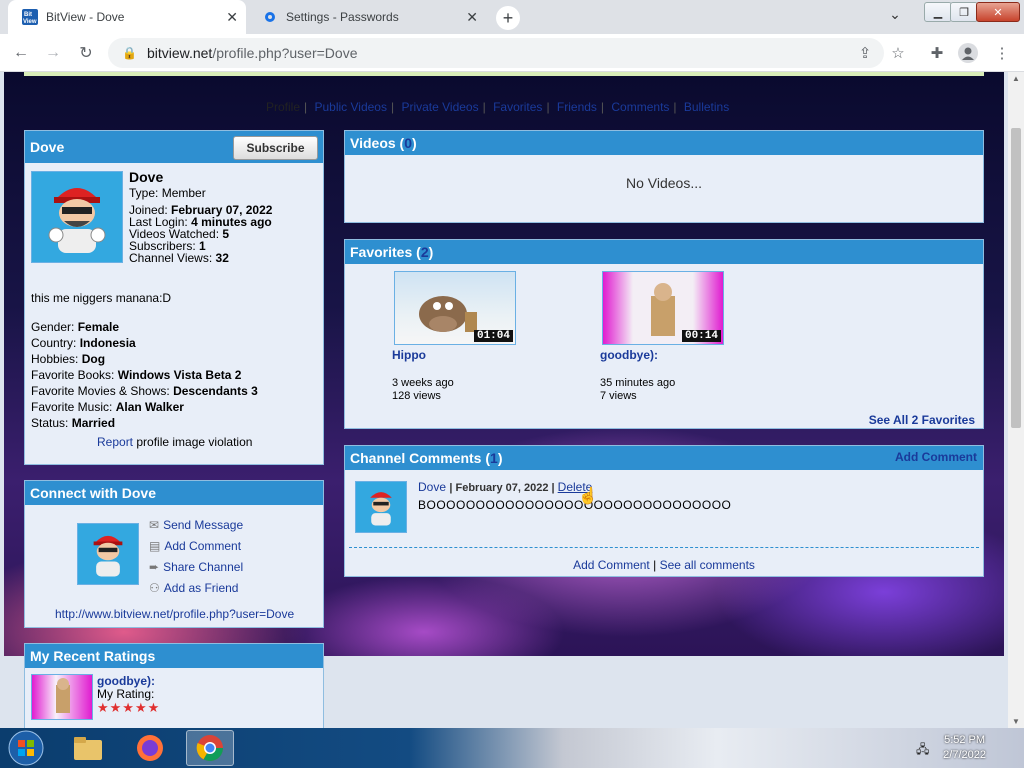 The image size is (1024, 768). Describe the element at coordinates (1002, 53) in the screenshot. I see `menu-kebab-icon: ⋮` at that location.